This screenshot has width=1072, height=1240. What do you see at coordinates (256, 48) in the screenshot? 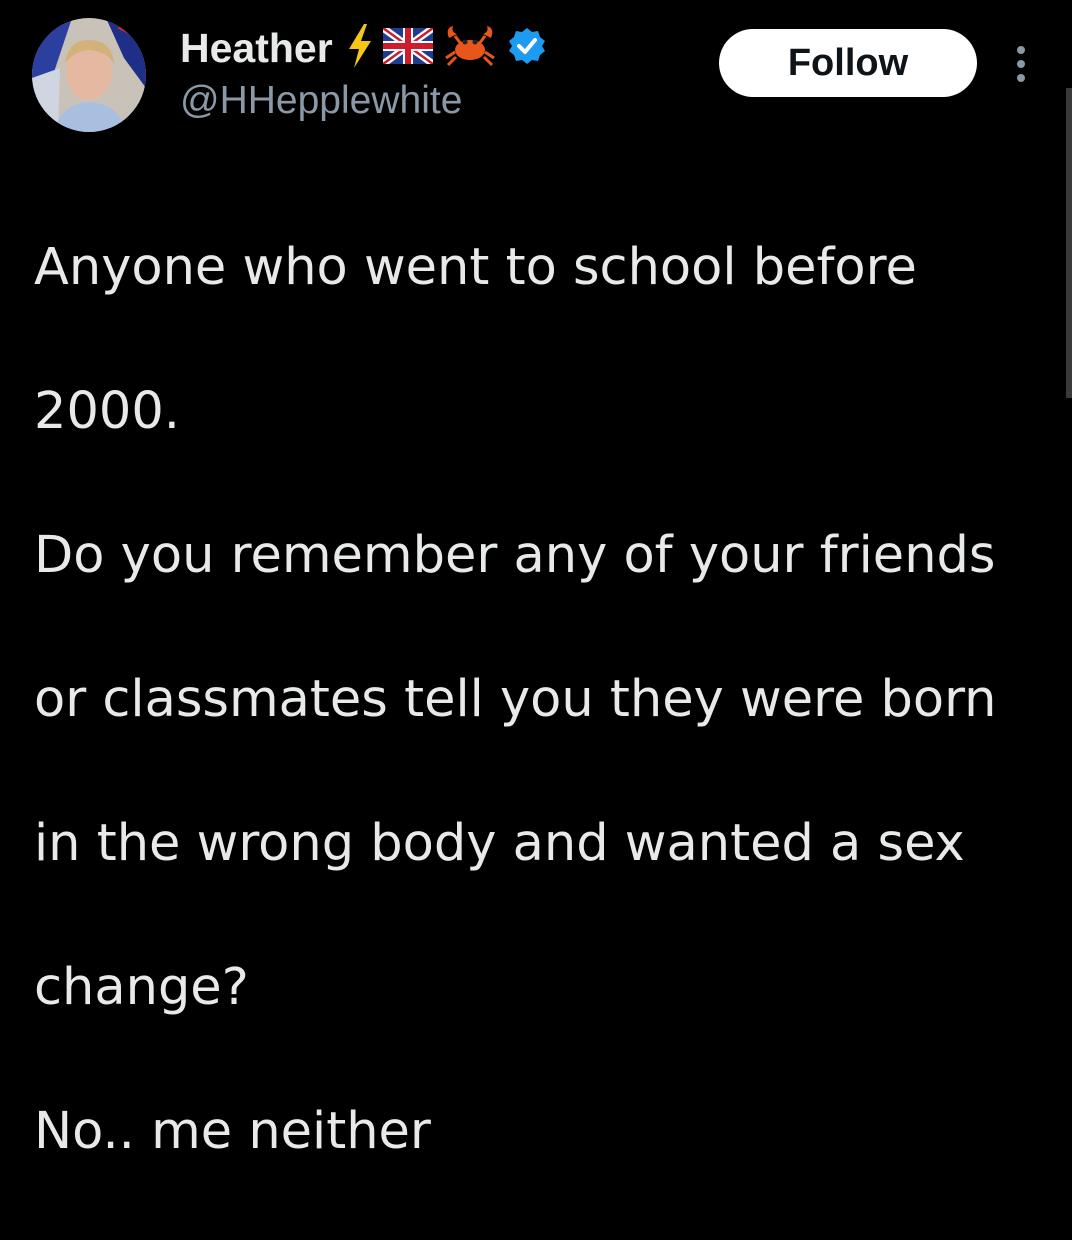
I see `display-name: Heather` at bounding box center [256, 48].